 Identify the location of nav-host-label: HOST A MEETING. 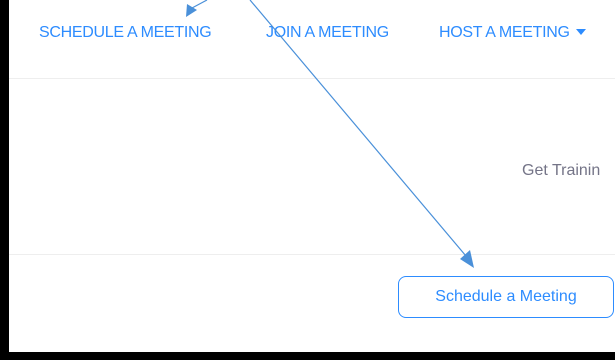
(504, 32).